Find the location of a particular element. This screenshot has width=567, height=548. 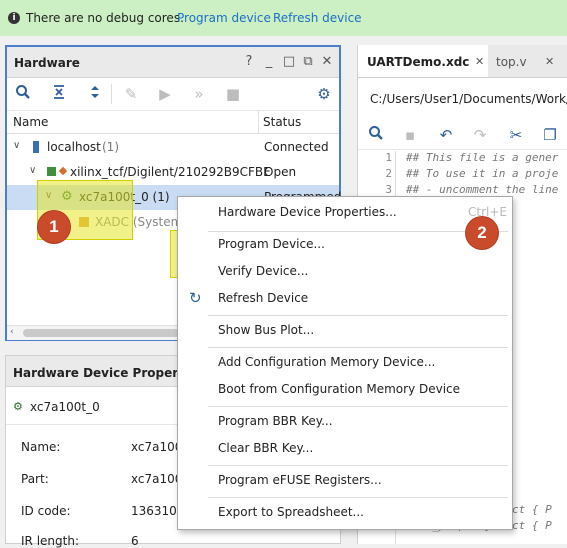

chip-icon: ⚙ is located at coordinates (18, 406).